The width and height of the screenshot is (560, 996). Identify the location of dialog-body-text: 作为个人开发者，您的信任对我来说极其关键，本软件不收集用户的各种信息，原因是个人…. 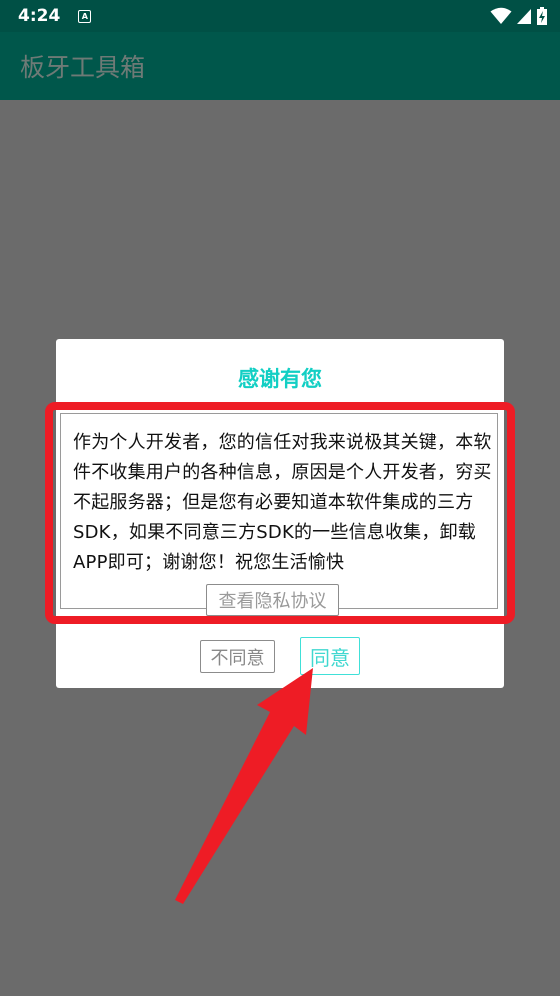
(282, 502).